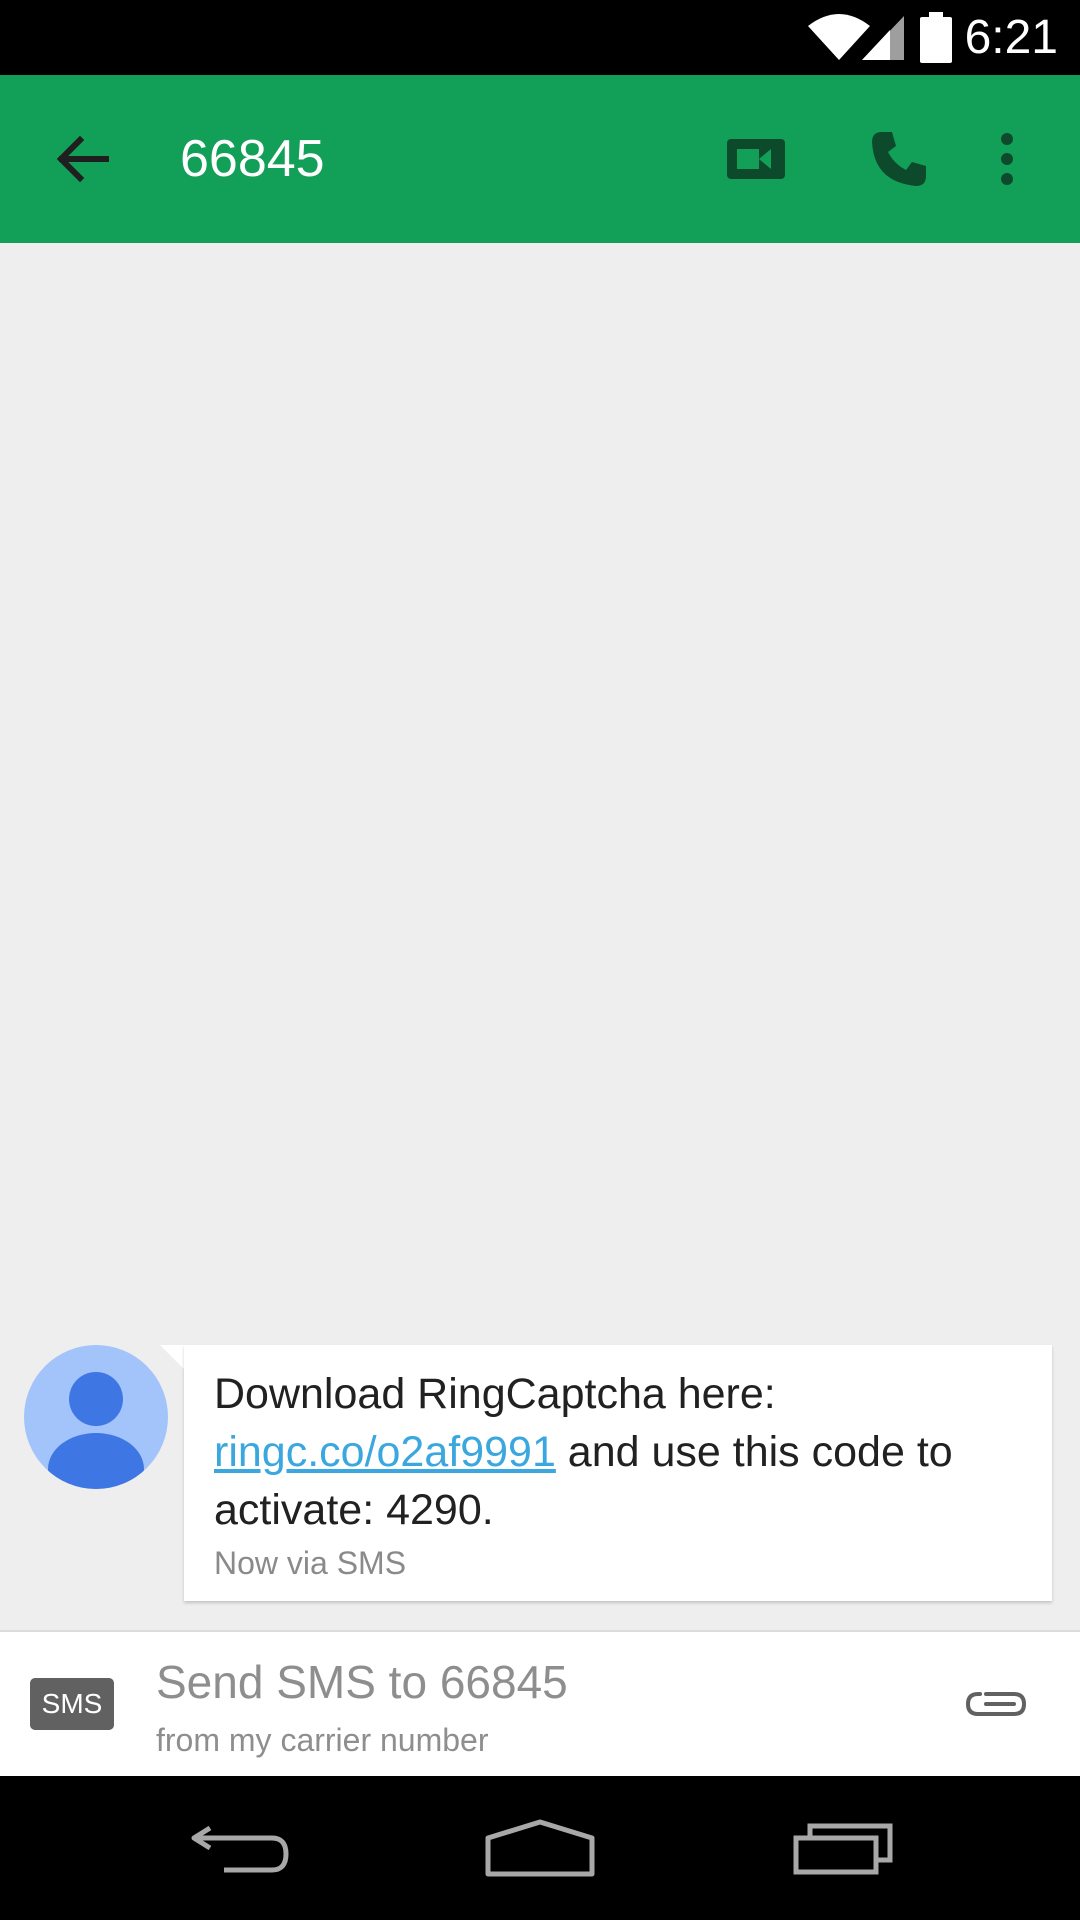  I want to click on phone-icon, so click(899, 159).